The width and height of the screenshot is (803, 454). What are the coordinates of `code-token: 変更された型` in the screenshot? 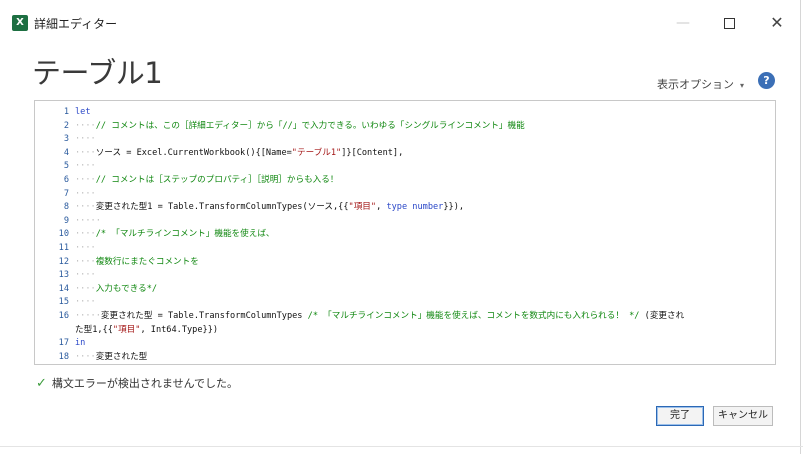 It's located at (121, 356).